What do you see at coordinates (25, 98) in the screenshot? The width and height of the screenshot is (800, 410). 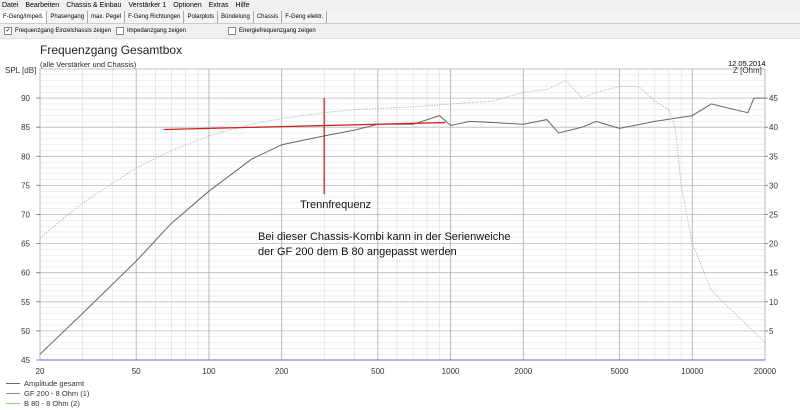 I see `y-tick-label: 90` at bounding box center [25, 98].